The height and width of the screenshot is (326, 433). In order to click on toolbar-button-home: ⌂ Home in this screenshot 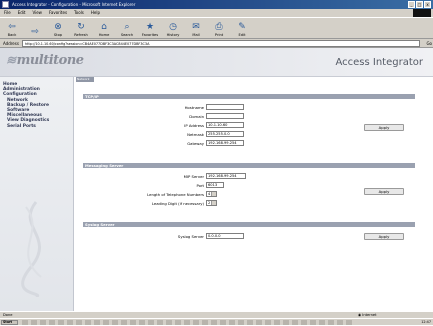, I will do `click(104, 28)`.